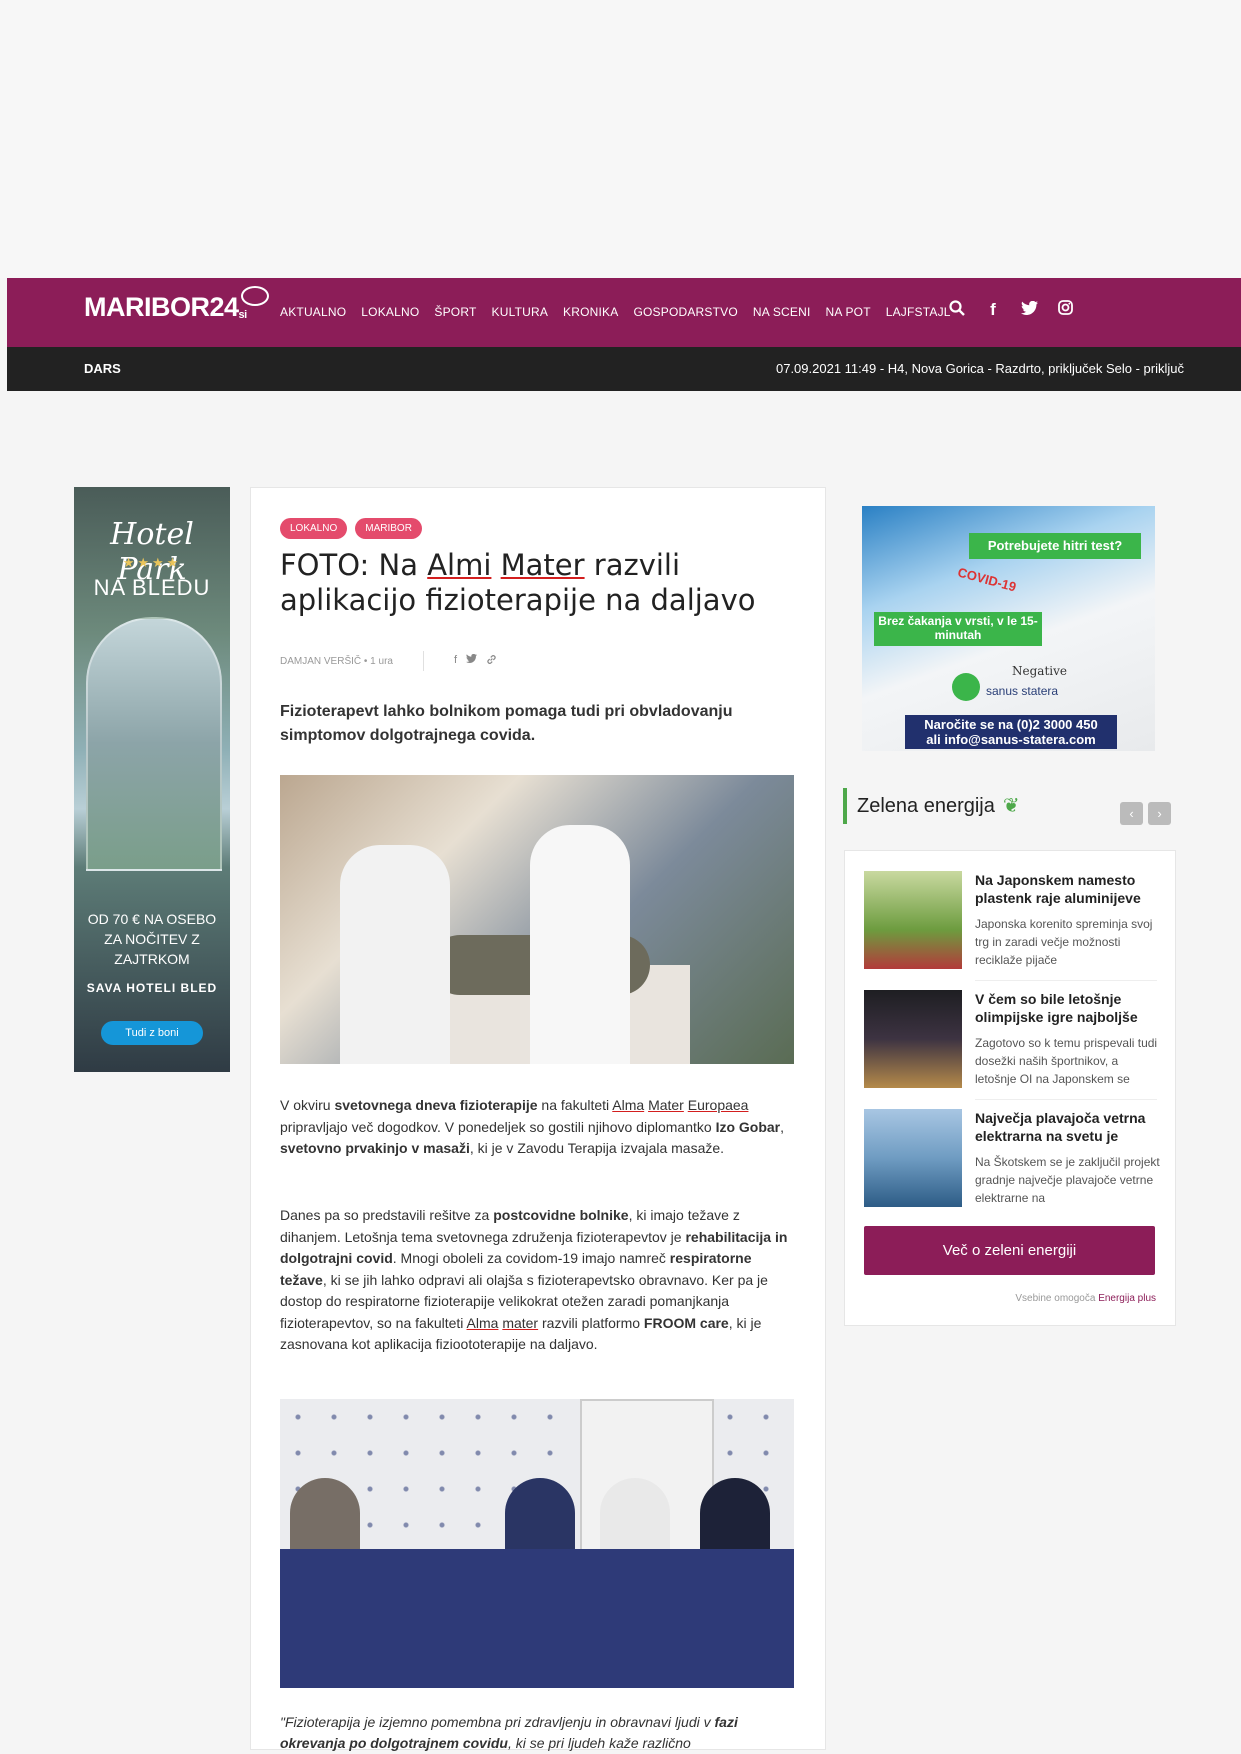 Image resolution: width=1241 pixels, height=1754 pixels. I want to click on article-meta: DAMJAN VERŠIČ • 1 ura f, so click(388, 661).